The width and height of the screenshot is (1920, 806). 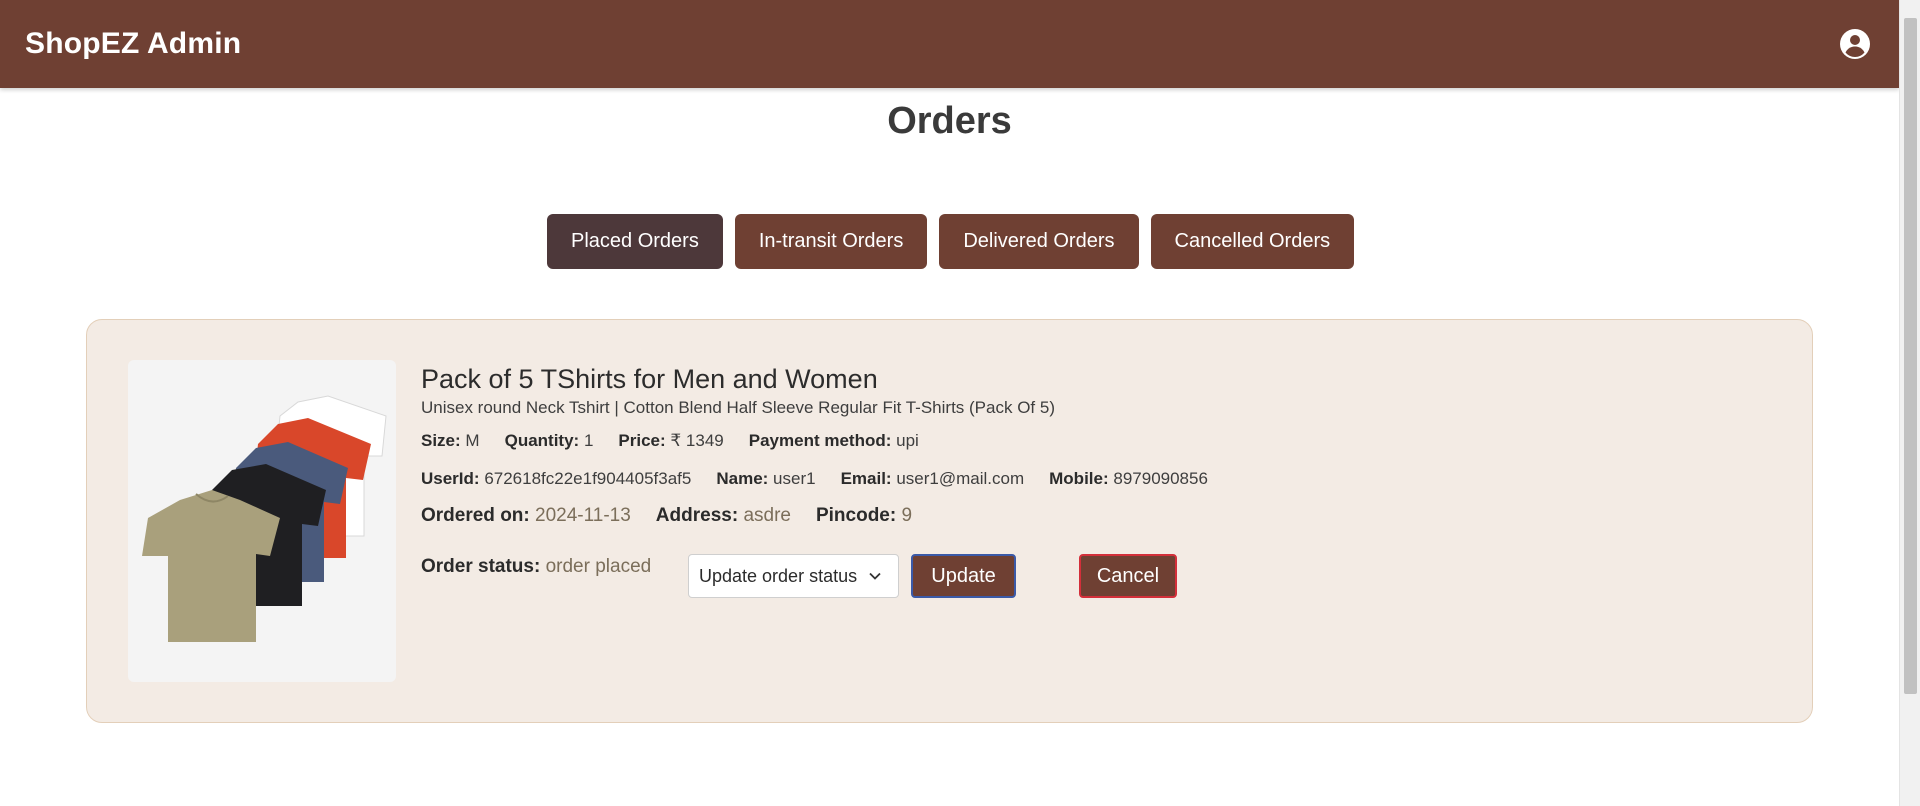 What do you see at coordinates (542, 440) in the screenshot?
I see `quantity-label: Quantity:` at bounding box center [542, 440].